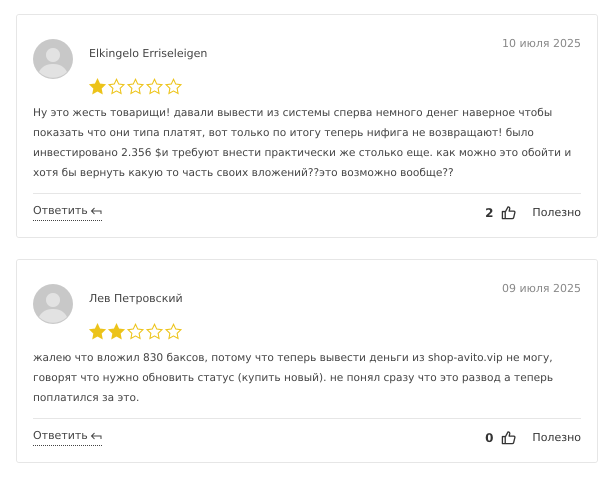  Describe the element at coordinates (541, 43) in the screenshot. I see `review-date: 10 июля 2025` at that location.